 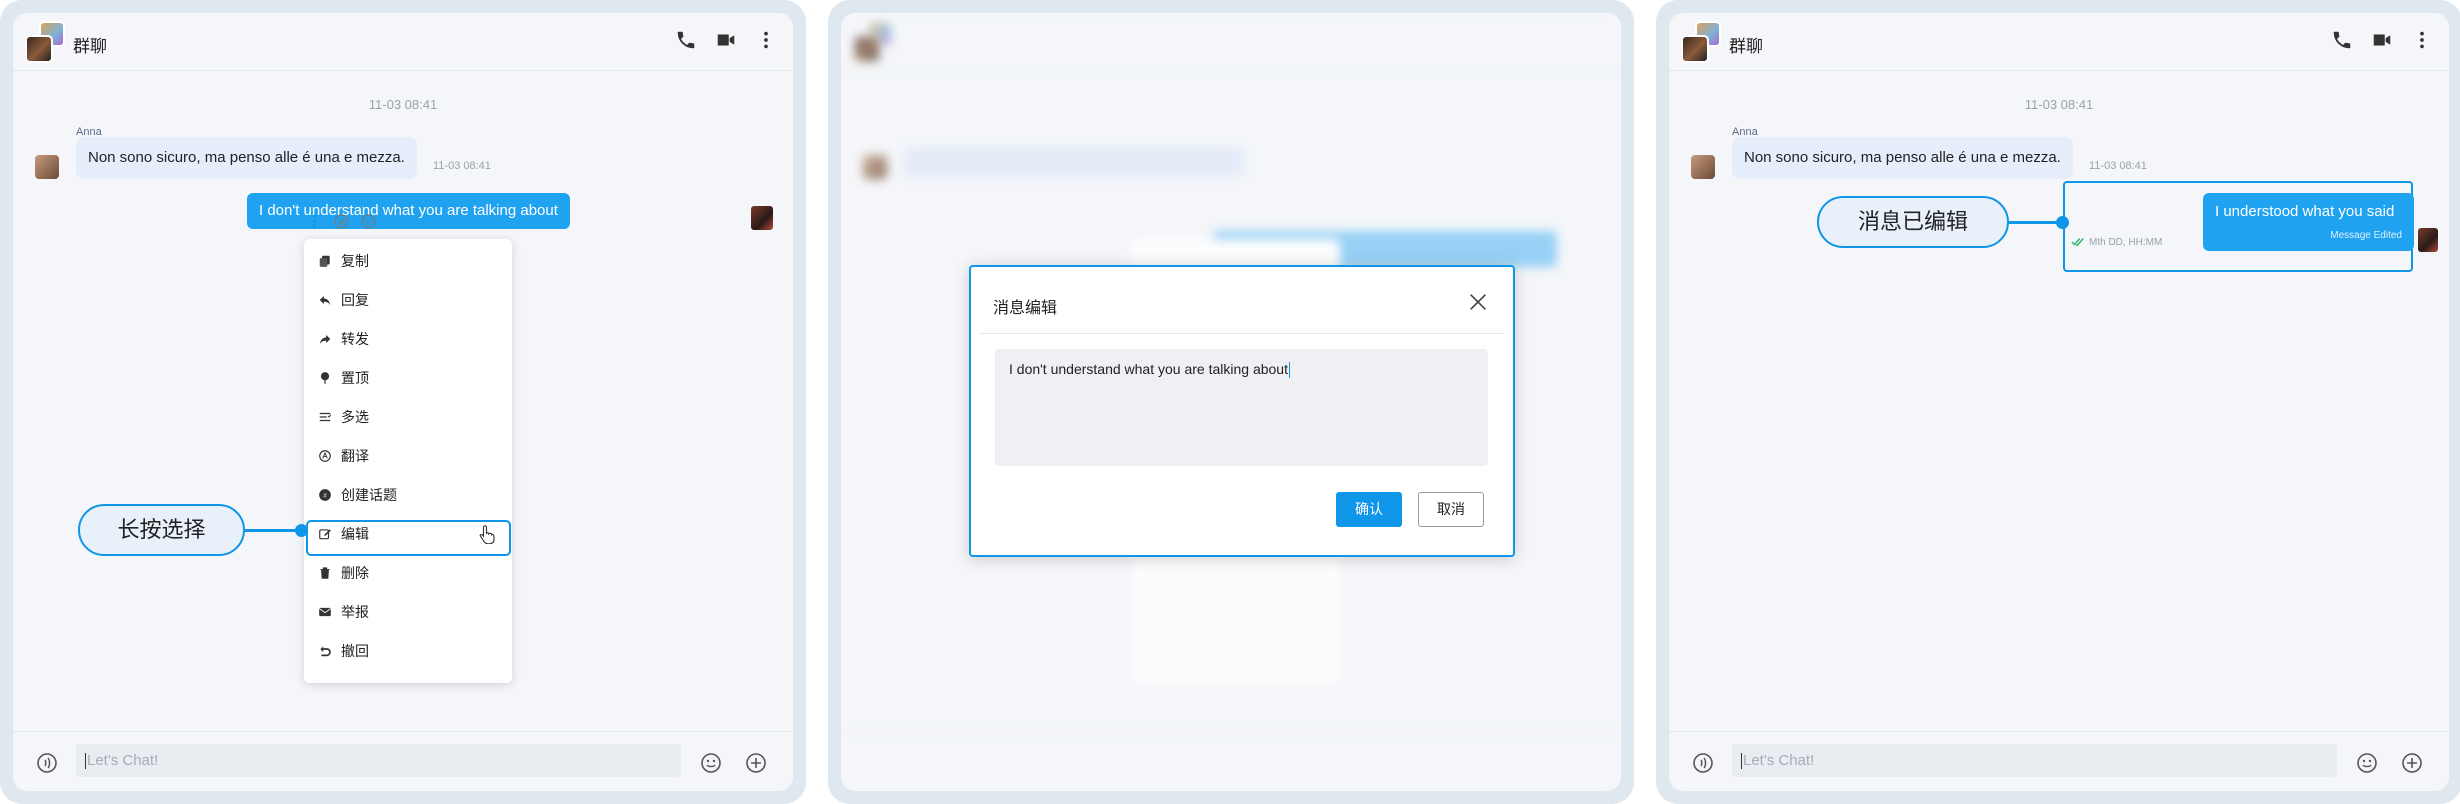 What do you see at coordinates (161, 530) in the screenshot?
I see `callout-long-press: 长按选择` at bounding box center [161, 530].